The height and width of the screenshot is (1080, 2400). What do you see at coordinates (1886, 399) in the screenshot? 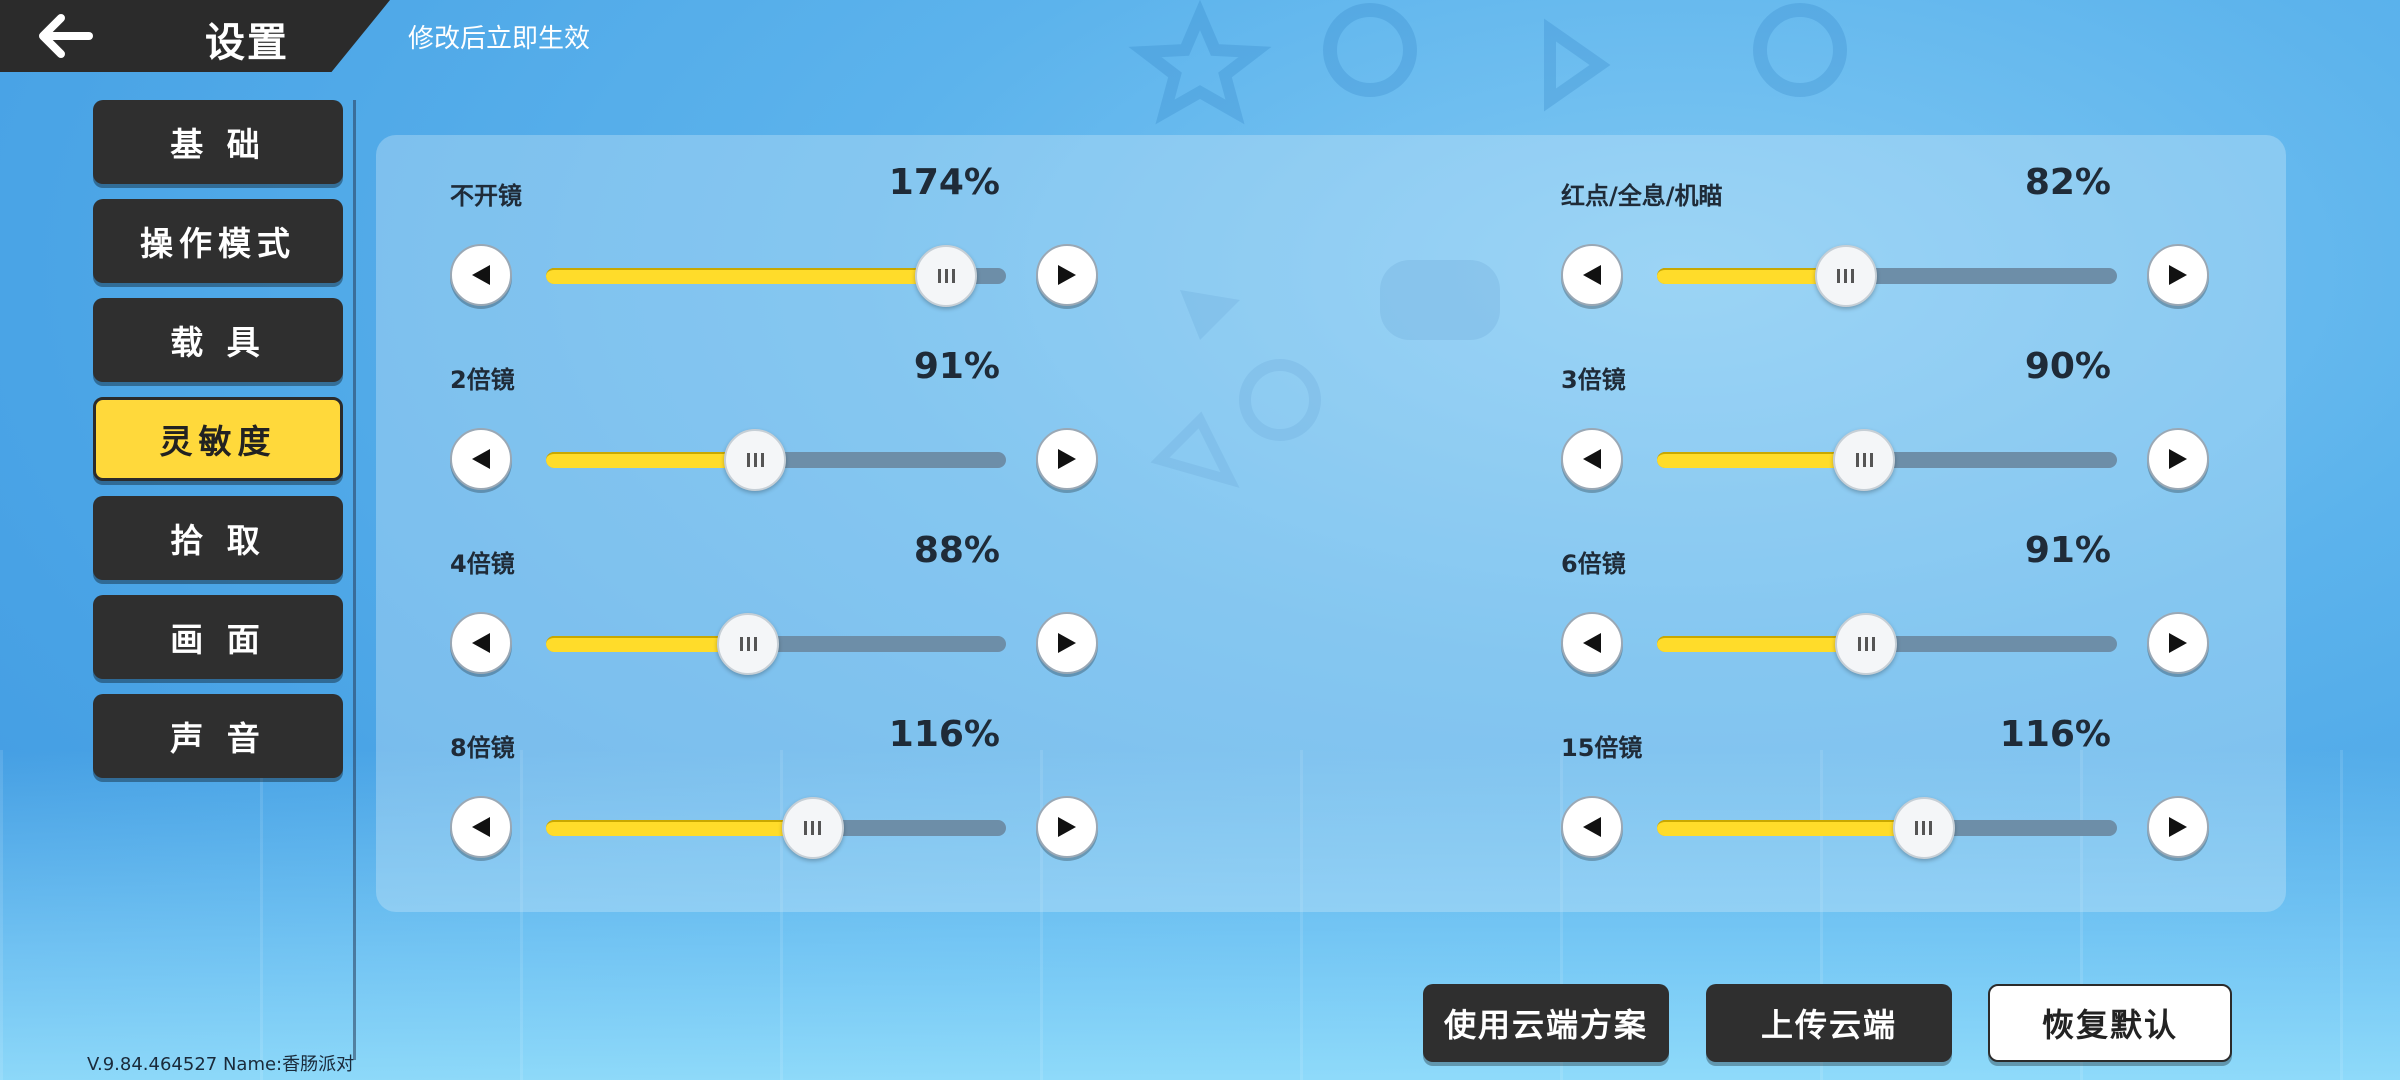
I see `sensitivity-slider: 3倍镜 90%` at bounding box center [1886, 399].